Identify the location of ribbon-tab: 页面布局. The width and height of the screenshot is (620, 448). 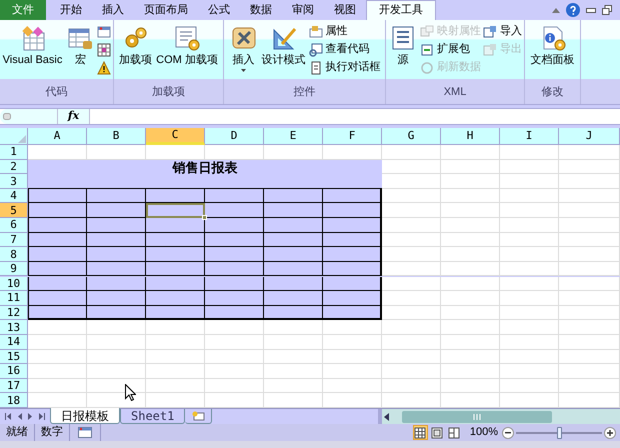
(166, 10).